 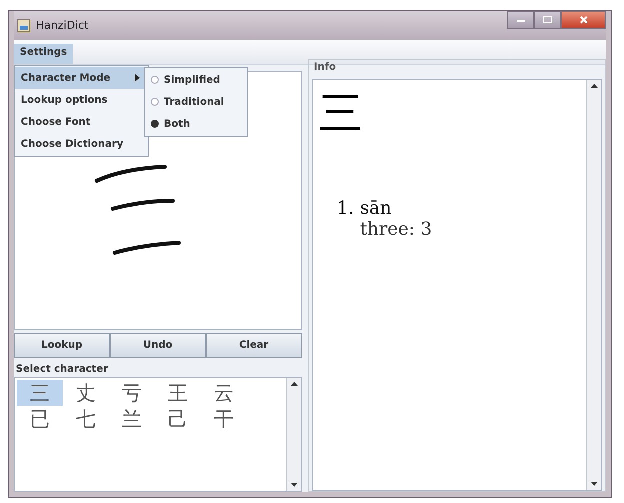 I want to click on maximize-icon, so click(x=547, y=20).